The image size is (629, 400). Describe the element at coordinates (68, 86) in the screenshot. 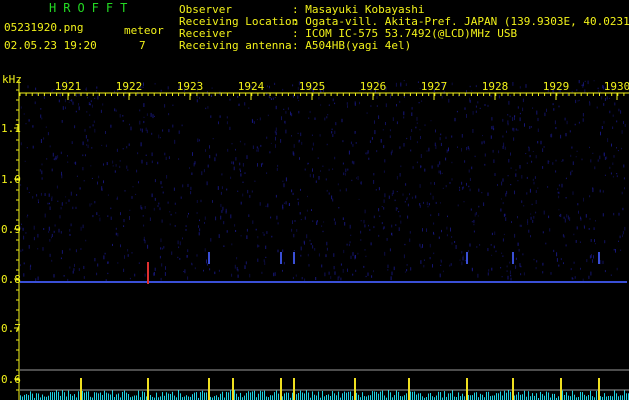

I see `time-tick-label: 1921` at that location.